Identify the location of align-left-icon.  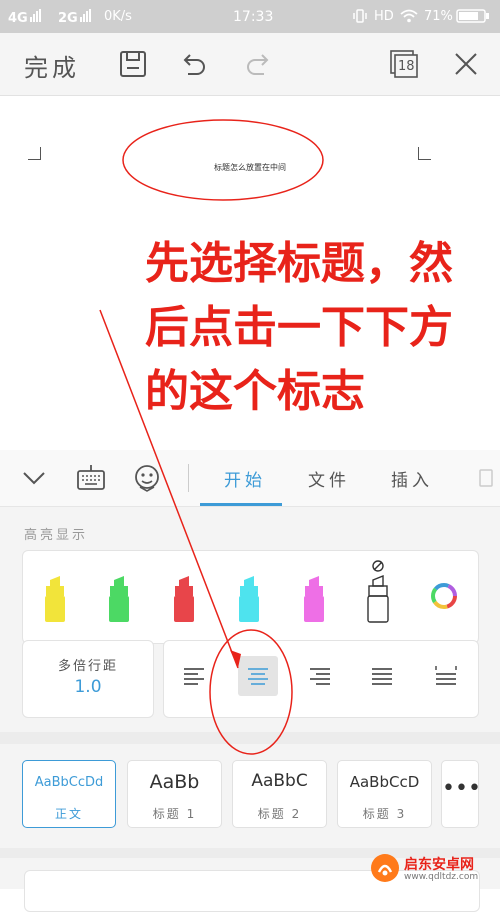
(194, 676).